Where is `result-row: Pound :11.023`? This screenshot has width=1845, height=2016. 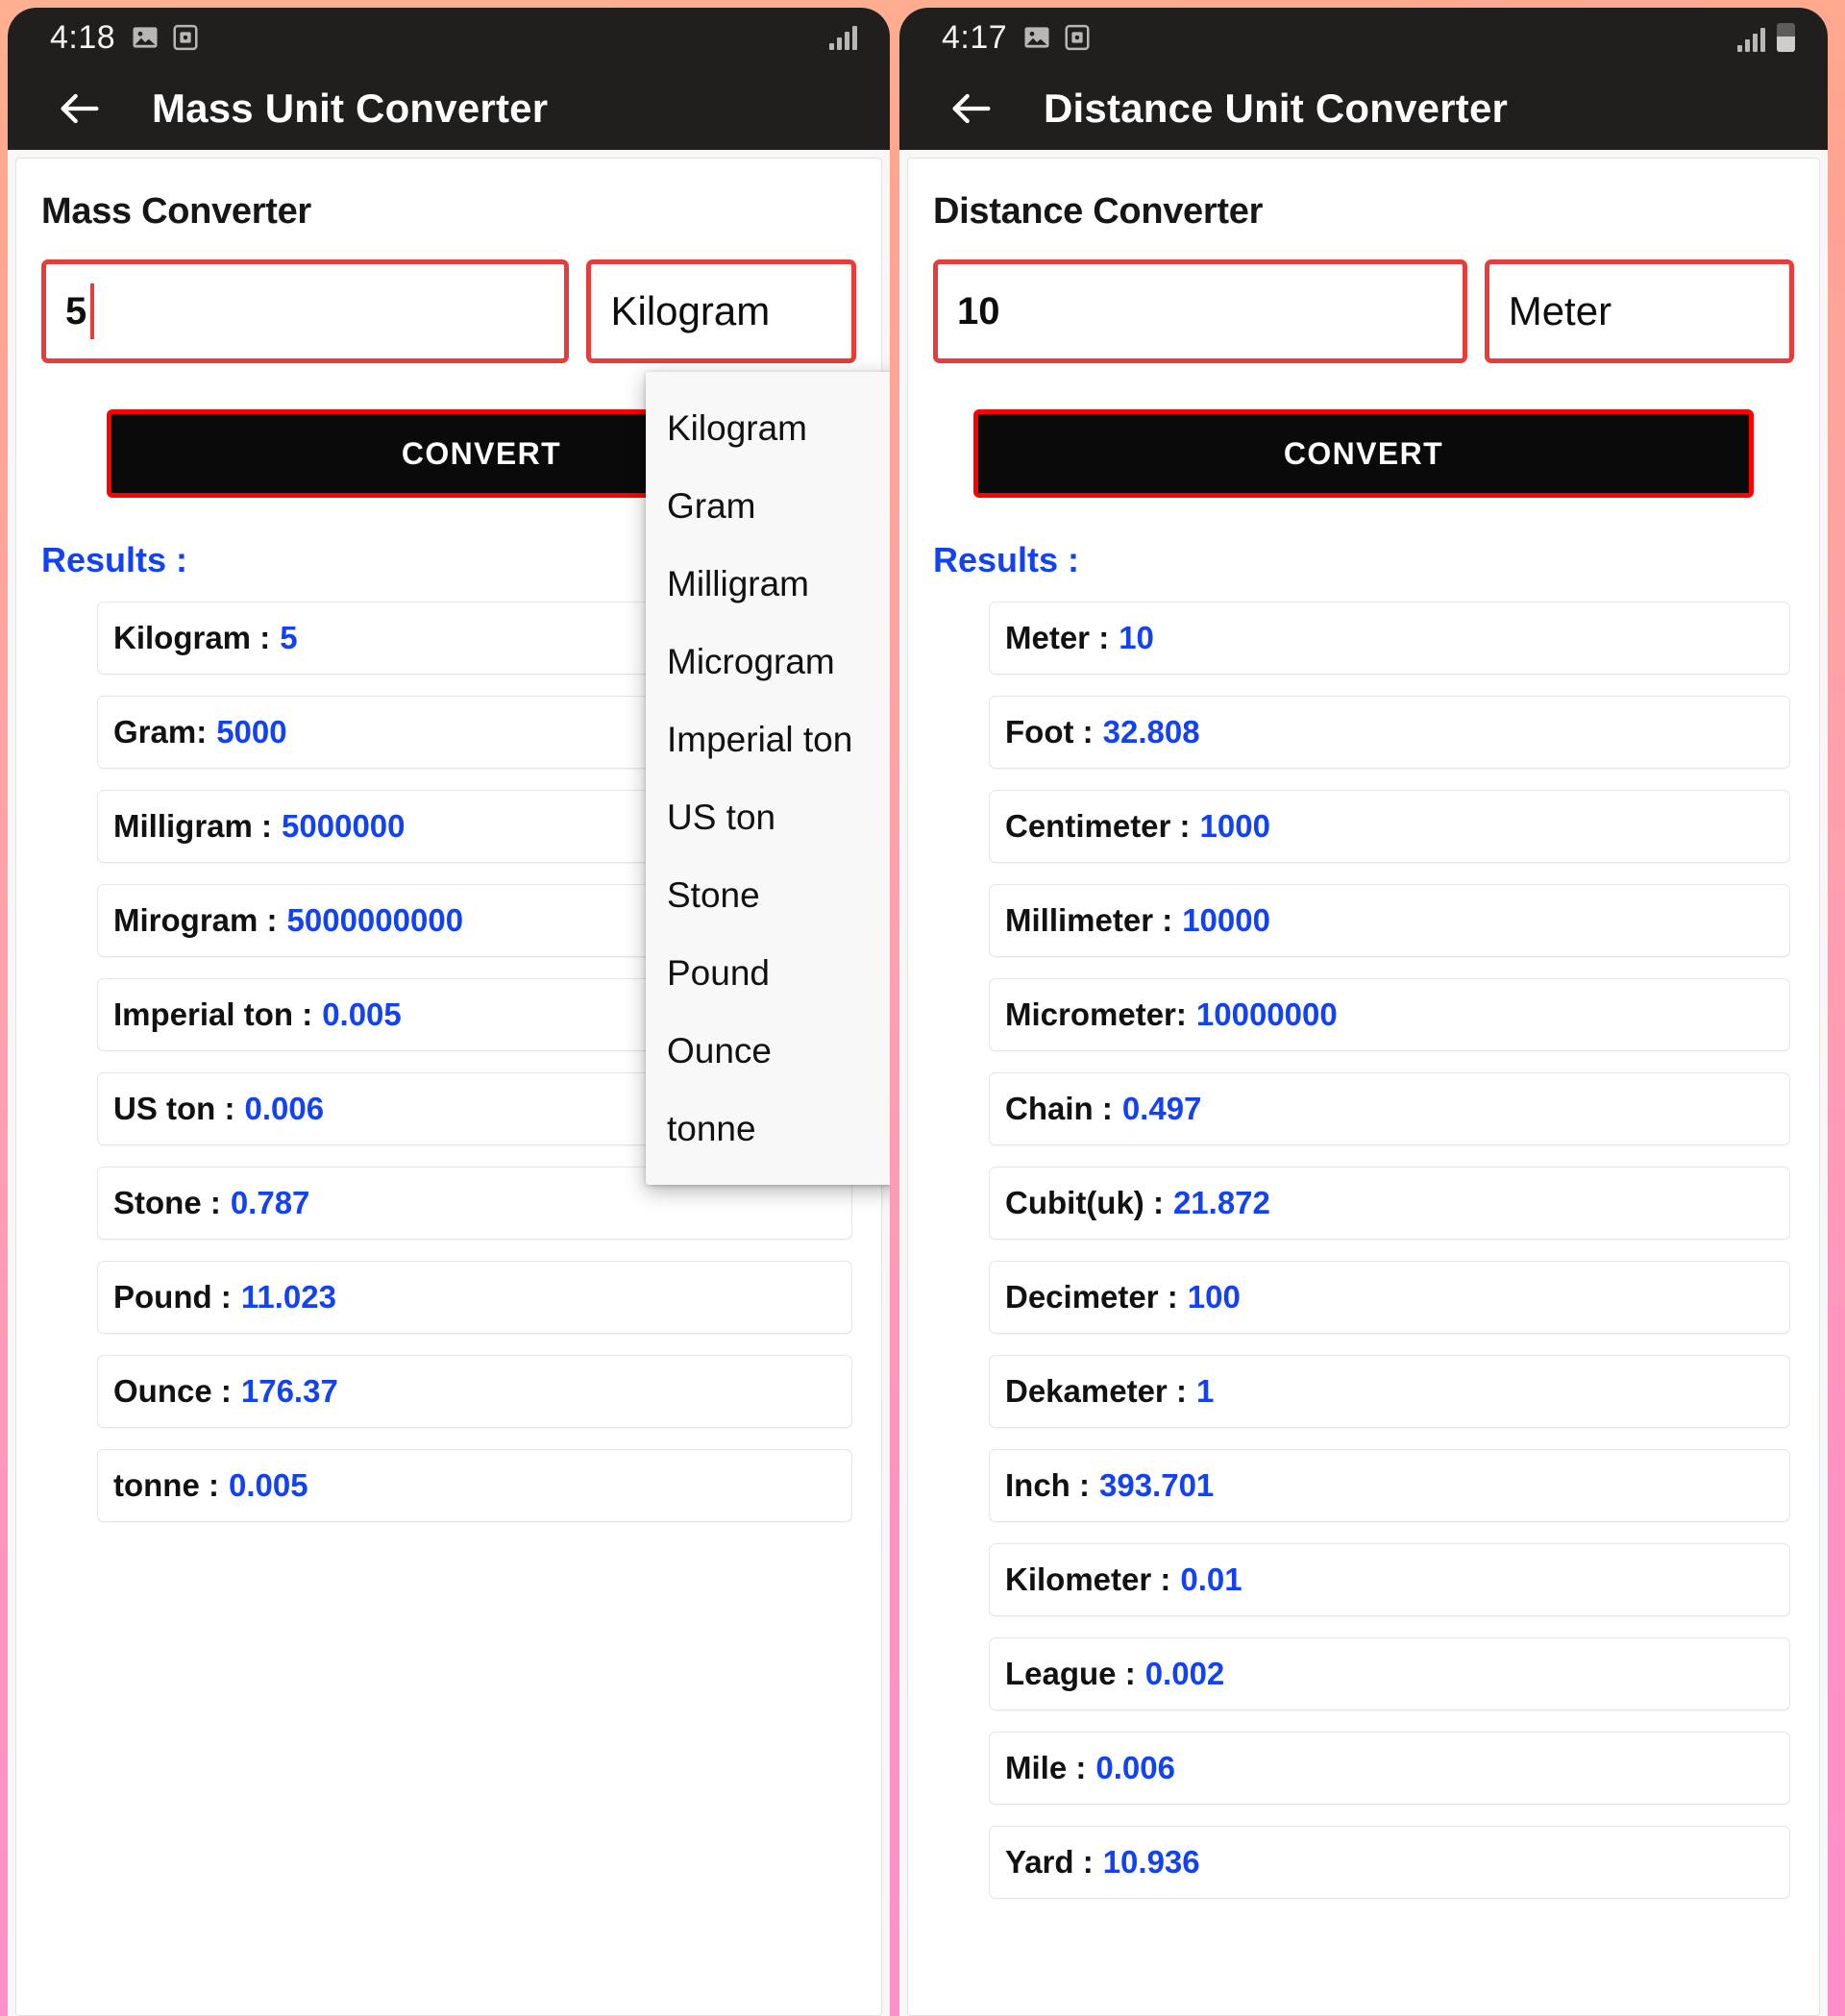 result-row: Pound :11.023 is located at coordinates (475, 1297).